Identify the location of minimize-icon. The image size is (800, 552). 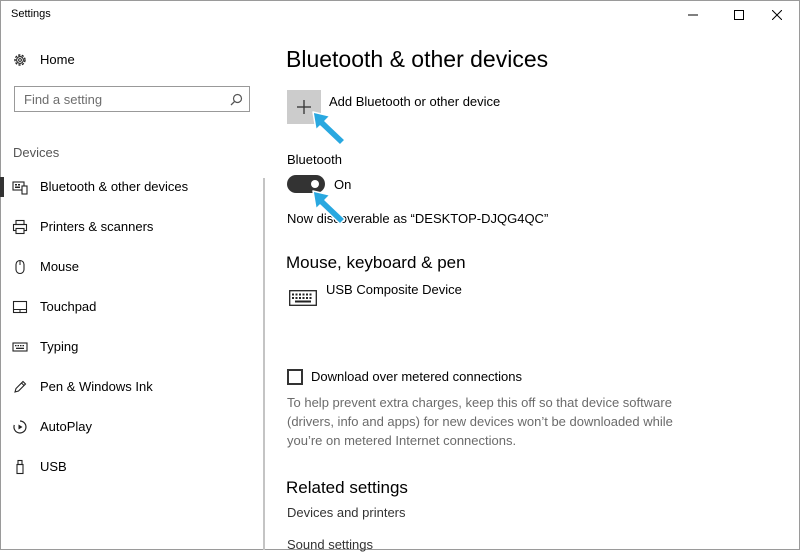
(693, 15).